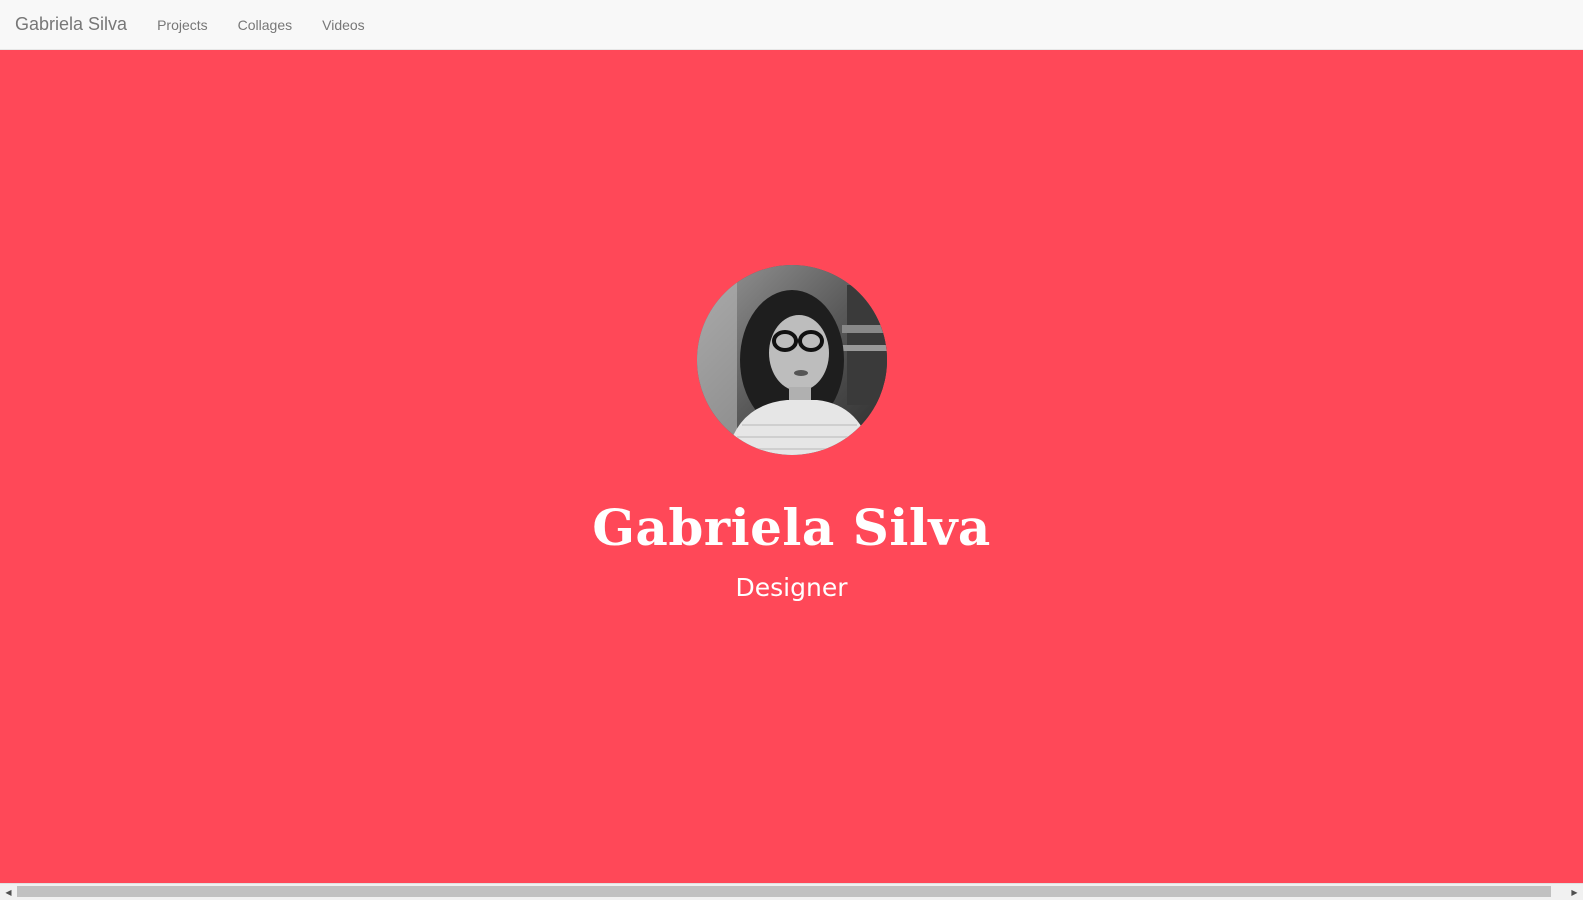 The width and height of the screenshot is (1583, 900). Describe the element at coordinates (265, 25) in the screenshot. I see `nav-link-collages: Collages` at that location.